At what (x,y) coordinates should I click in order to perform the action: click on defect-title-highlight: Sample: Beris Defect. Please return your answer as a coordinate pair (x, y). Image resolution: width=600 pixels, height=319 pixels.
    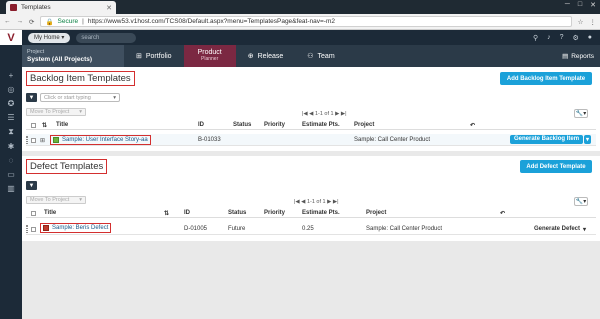
    Looking at the image, I should click on (76, 228).